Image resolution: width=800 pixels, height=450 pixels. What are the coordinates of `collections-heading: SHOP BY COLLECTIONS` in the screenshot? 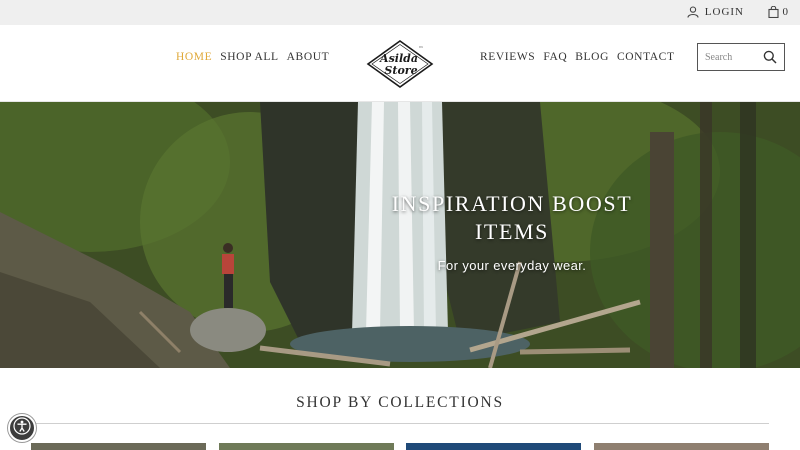 It's located at (400, 402).